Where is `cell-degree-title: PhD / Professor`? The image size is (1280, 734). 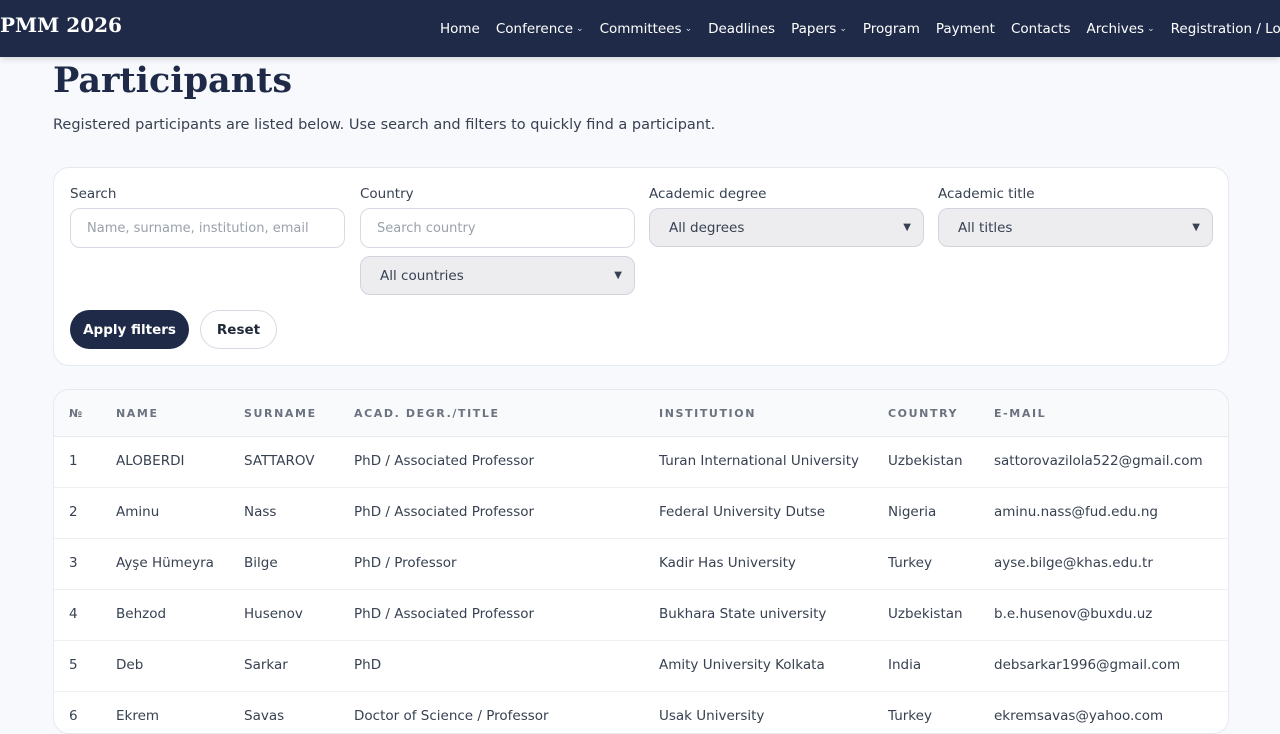
cell-degree-title: PhD / Professor is located at coordinates (405, 563).